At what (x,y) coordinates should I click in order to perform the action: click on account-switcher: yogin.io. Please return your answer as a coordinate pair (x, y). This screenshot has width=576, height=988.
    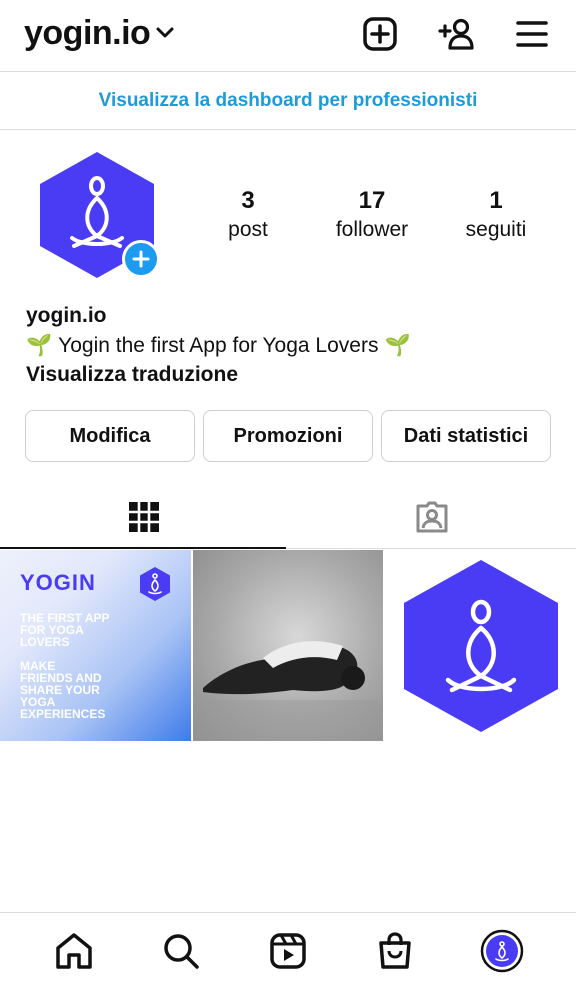
    Looking at the image, I should click on (99, 33).